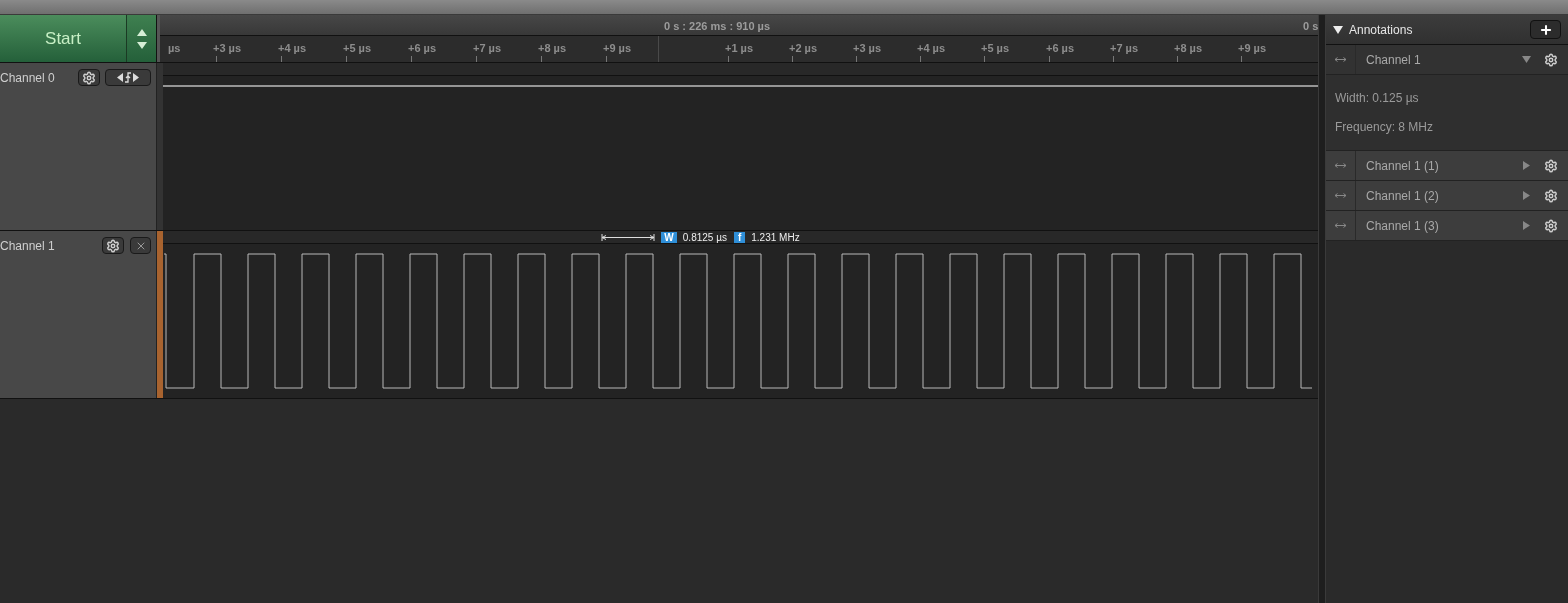  Describe the element at coordinates (27, 78) in the screenshot. I see `channel-name: Channel 0` at that location.